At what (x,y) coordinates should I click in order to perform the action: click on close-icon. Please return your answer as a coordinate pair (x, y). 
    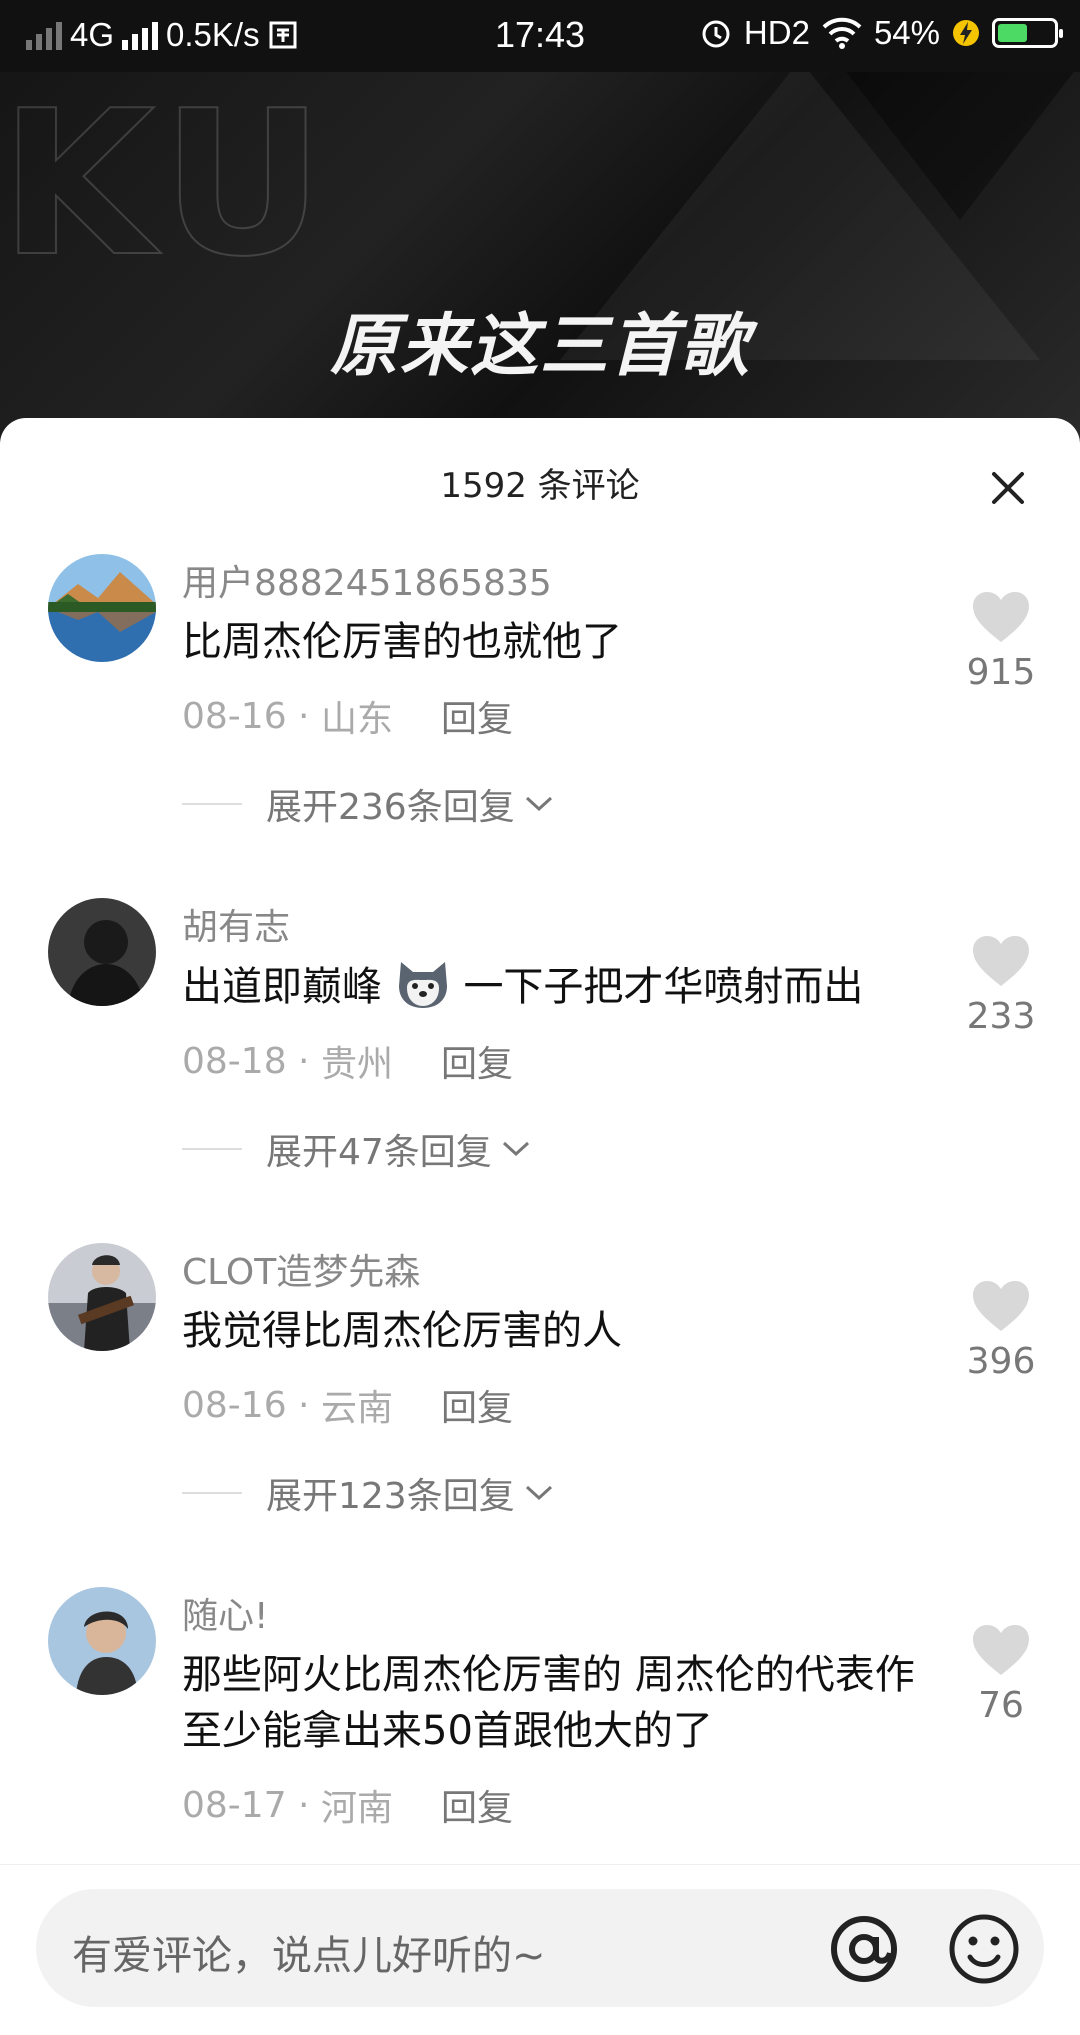
    Looking at the image, I should click on (1008, 488).